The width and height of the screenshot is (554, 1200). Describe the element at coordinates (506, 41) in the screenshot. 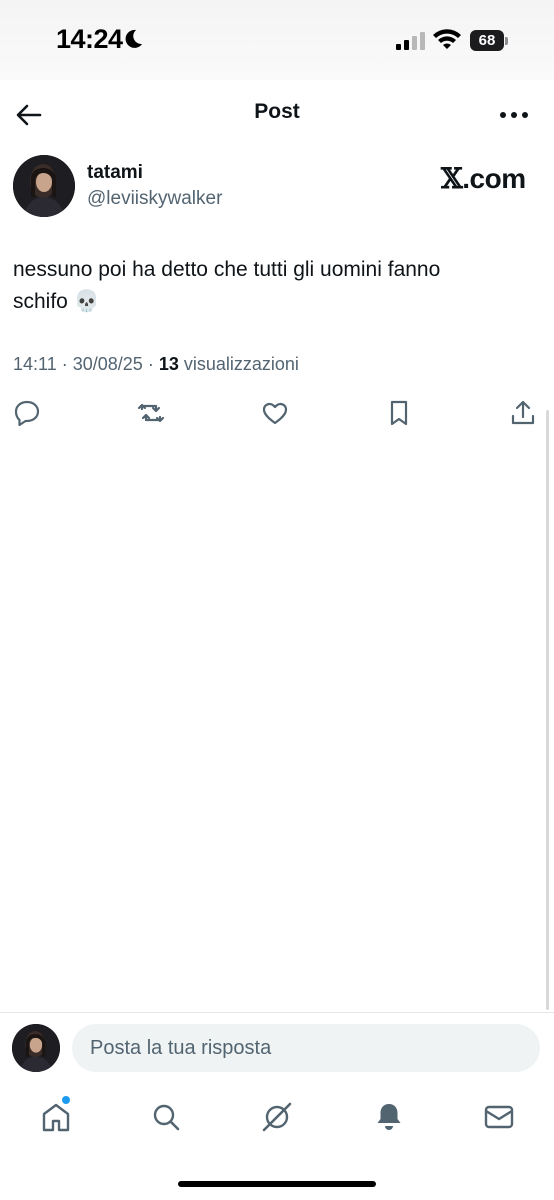

I see `battery-tip` at that location.